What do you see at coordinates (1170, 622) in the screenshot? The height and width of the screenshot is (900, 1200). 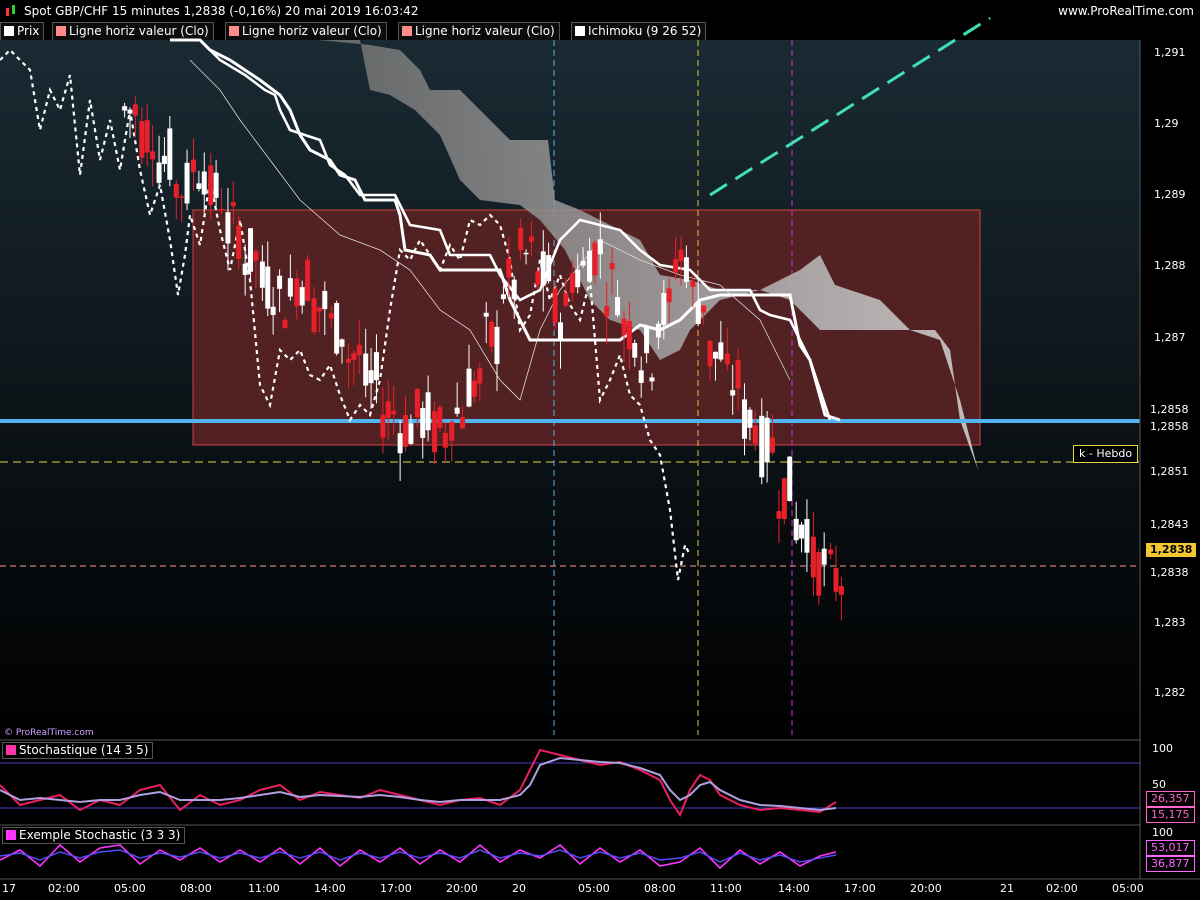 I see `price-tick: 1,283` at bounding box center [1170, 622].